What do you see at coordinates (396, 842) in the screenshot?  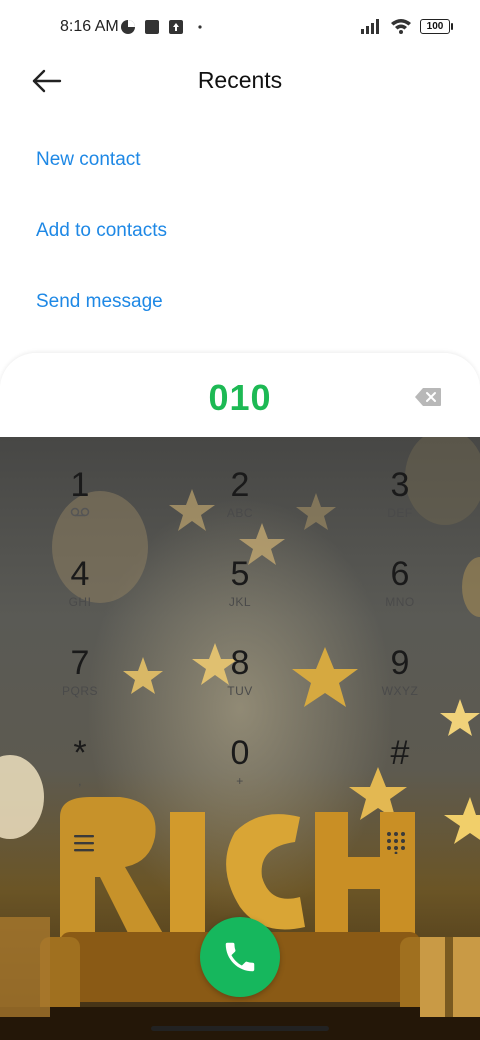 I see `dialpad-icon` at bounding box center [396, 842].